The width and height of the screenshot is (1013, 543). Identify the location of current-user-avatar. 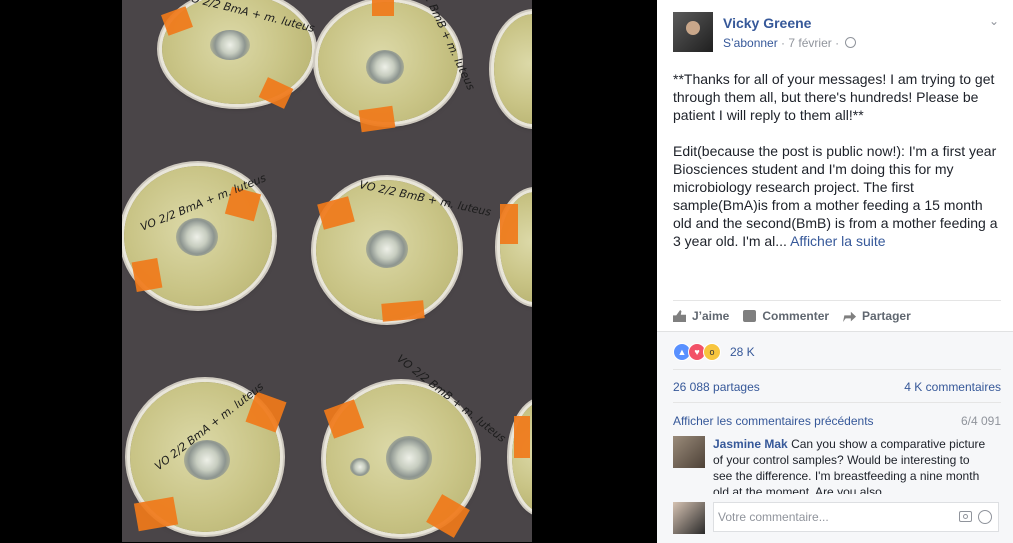
(689, 518).